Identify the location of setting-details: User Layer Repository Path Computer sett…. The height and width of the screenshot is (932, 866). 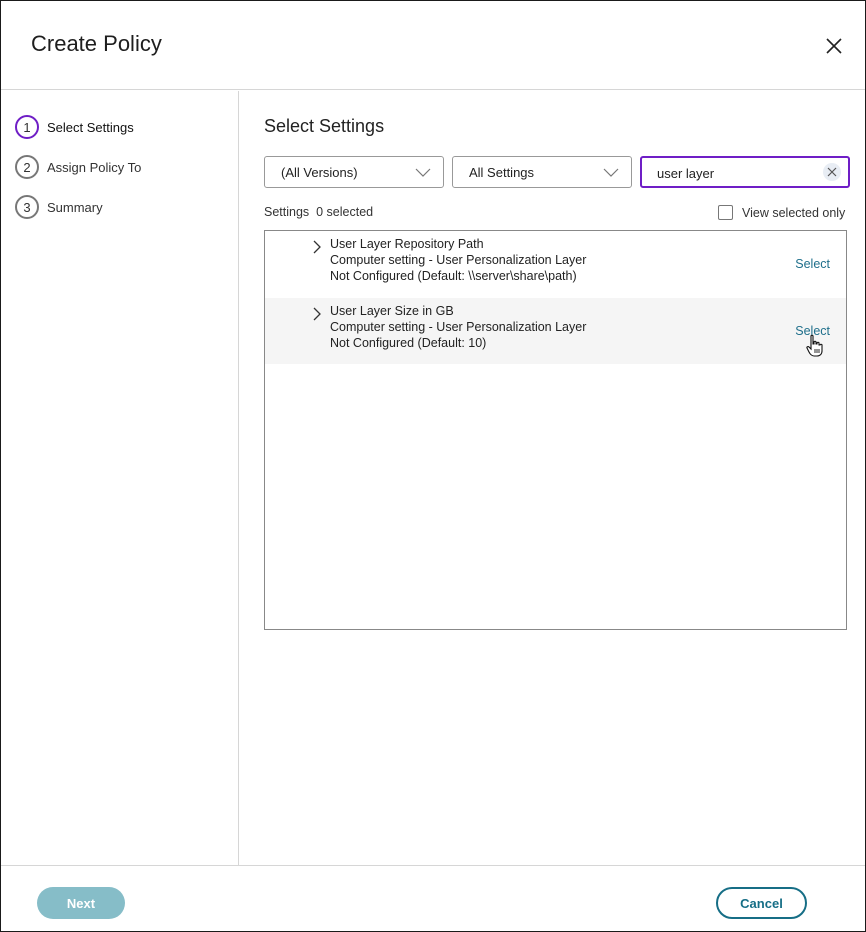
(458, 260).